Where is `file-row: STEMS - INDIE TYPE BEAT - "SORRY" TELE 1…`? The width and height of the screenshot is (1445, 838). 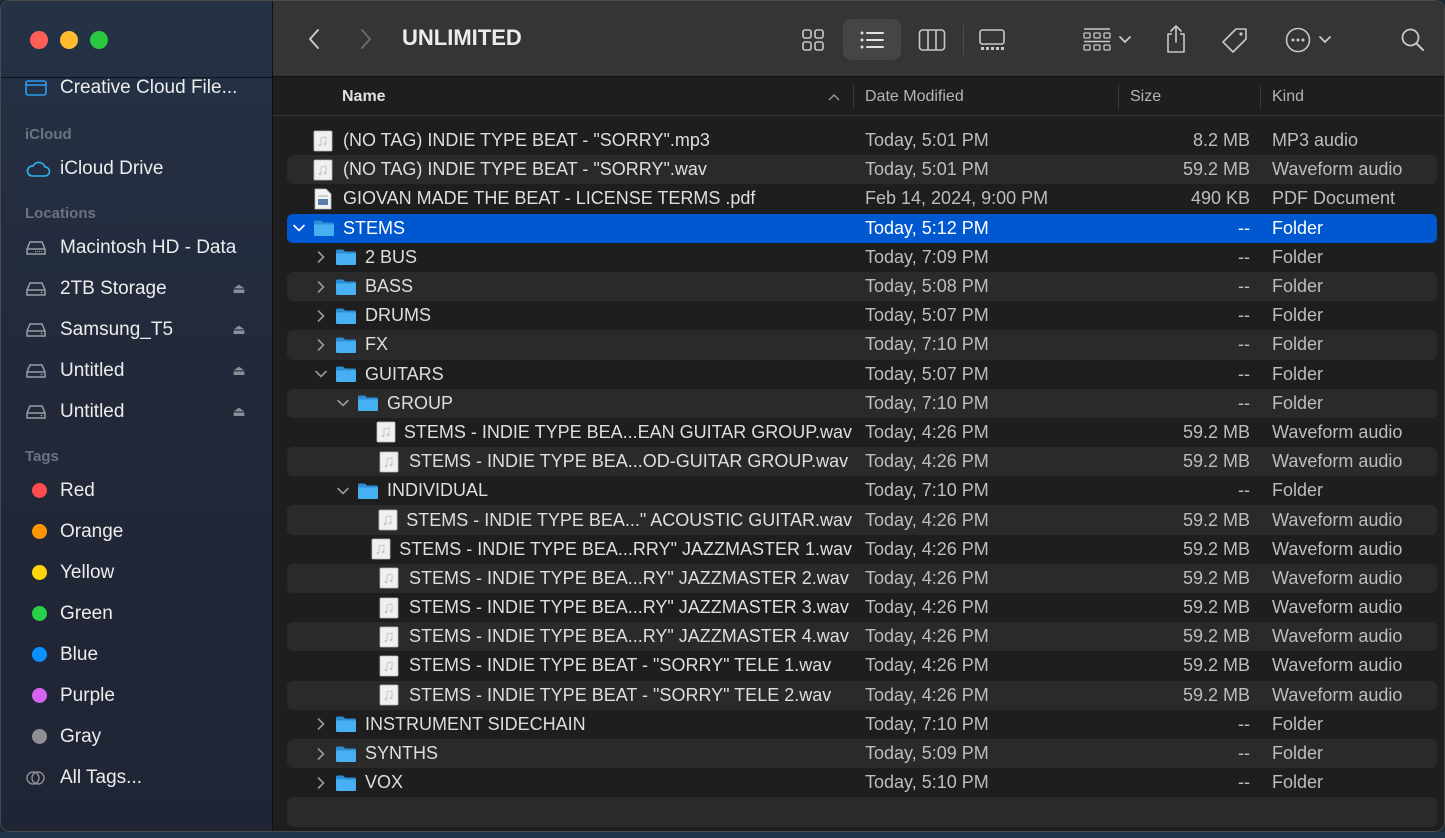
file-row: STEMS - INDIE TYPE BEAT - "SORRY" TELE 1… is located at coordinates (862, 665).